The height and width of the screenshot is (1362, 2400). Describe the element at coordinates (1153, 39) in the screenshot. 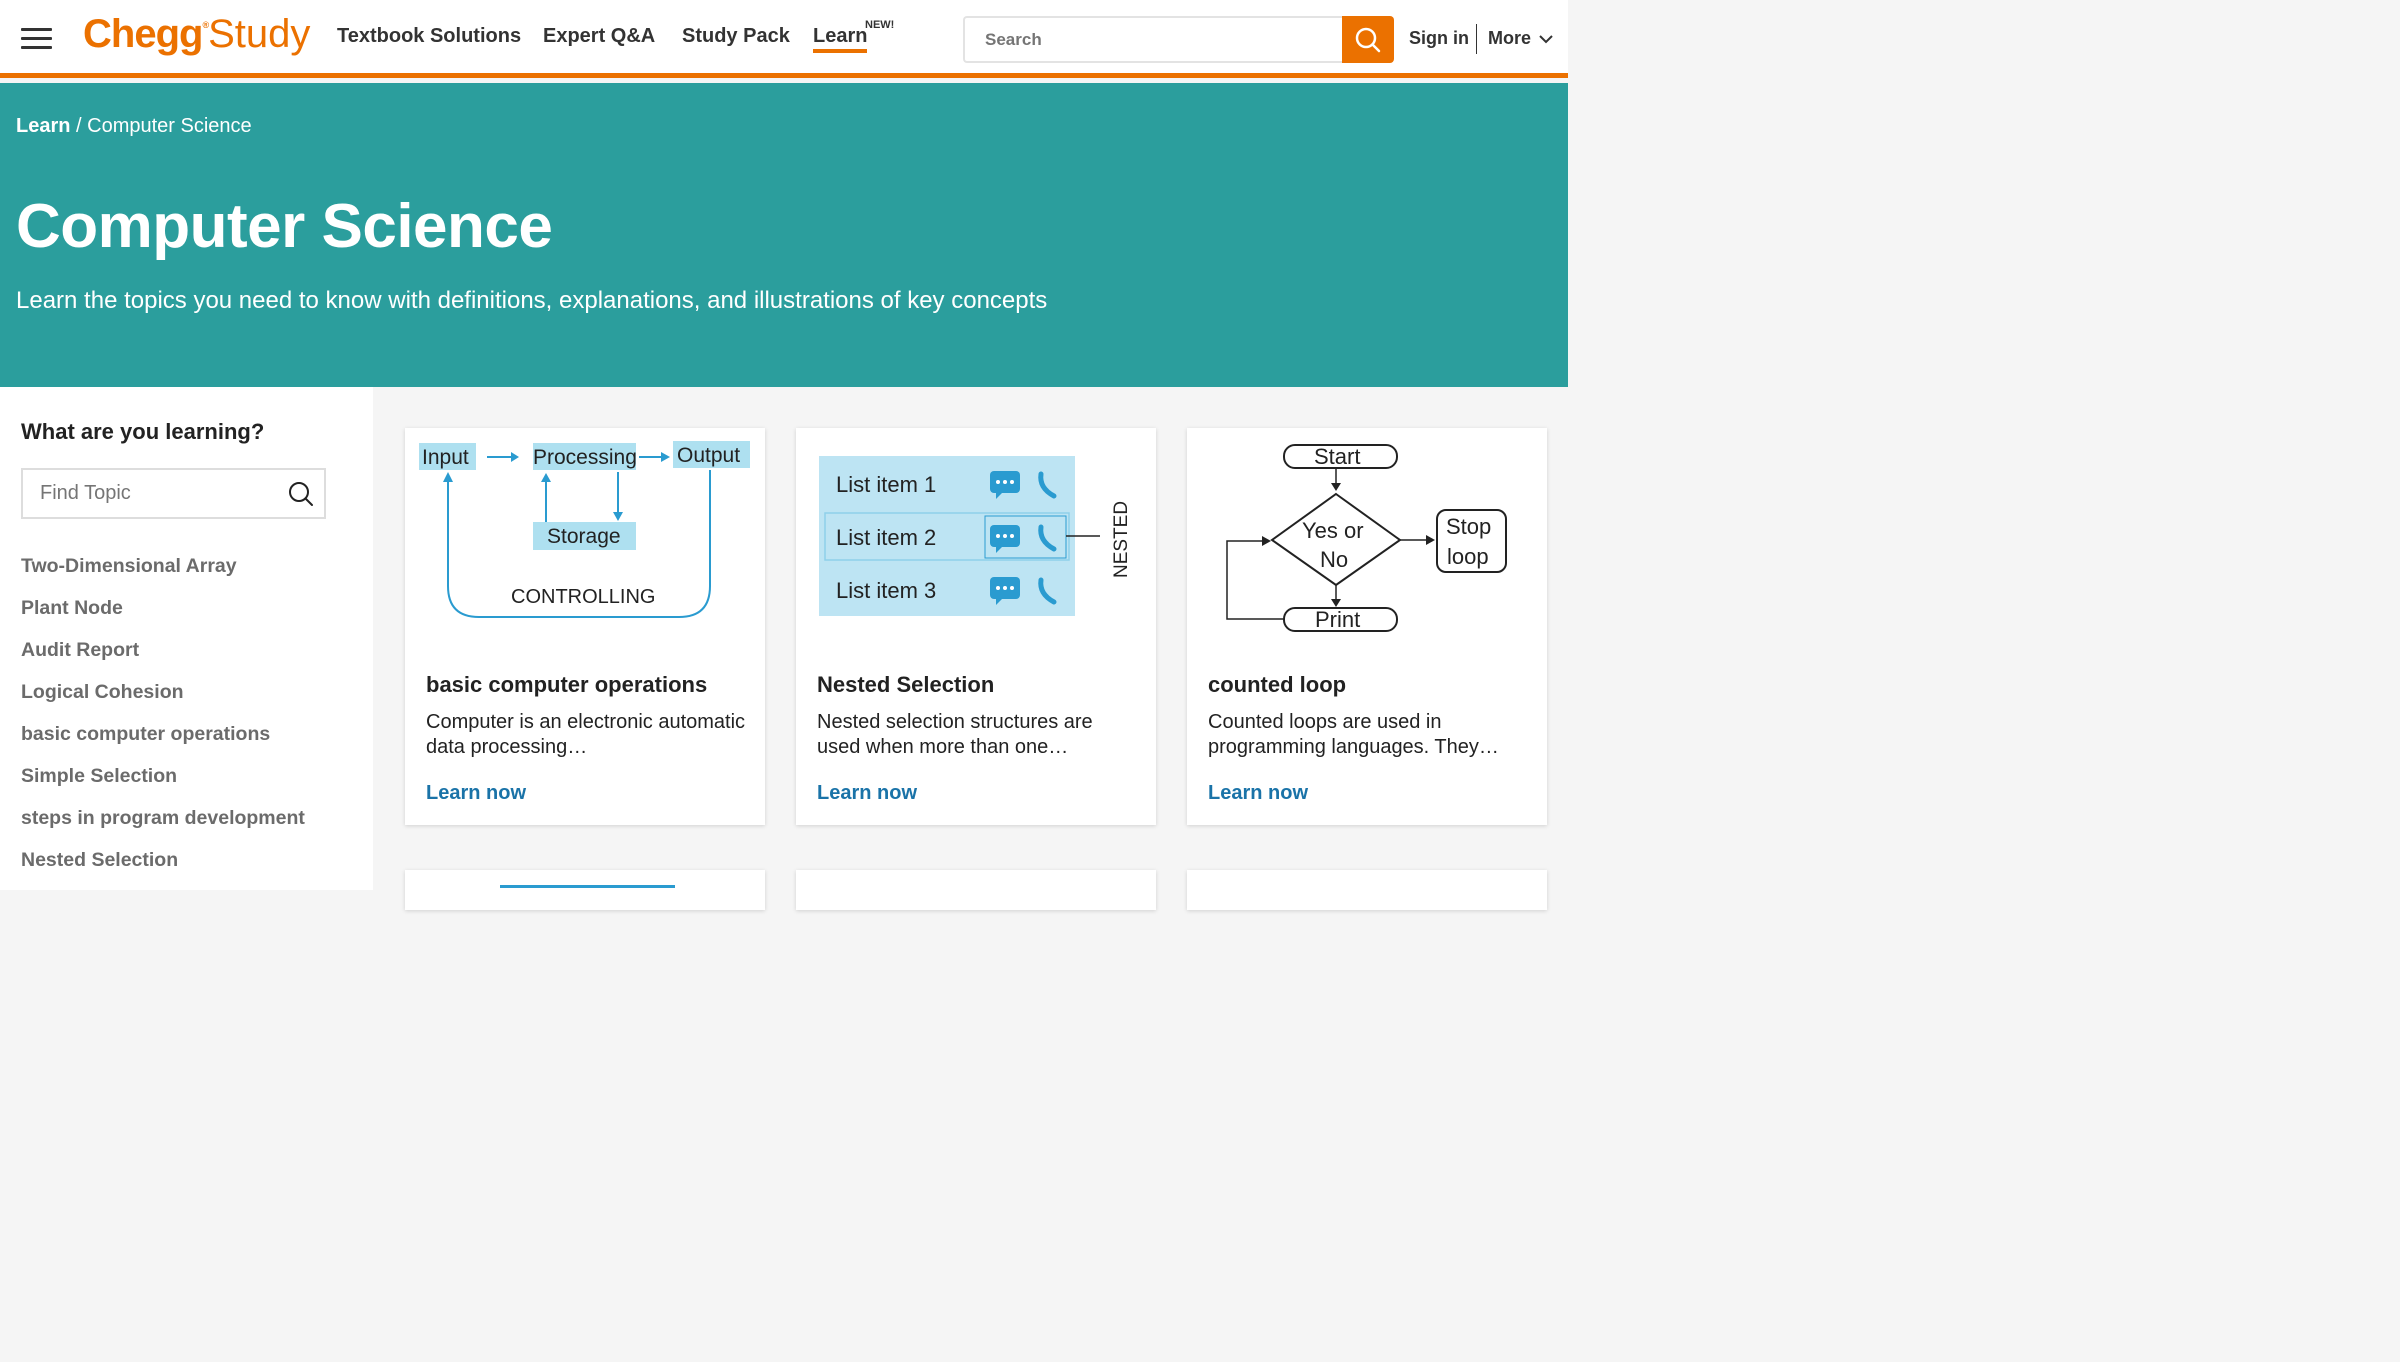

I see `search-input` at that location.